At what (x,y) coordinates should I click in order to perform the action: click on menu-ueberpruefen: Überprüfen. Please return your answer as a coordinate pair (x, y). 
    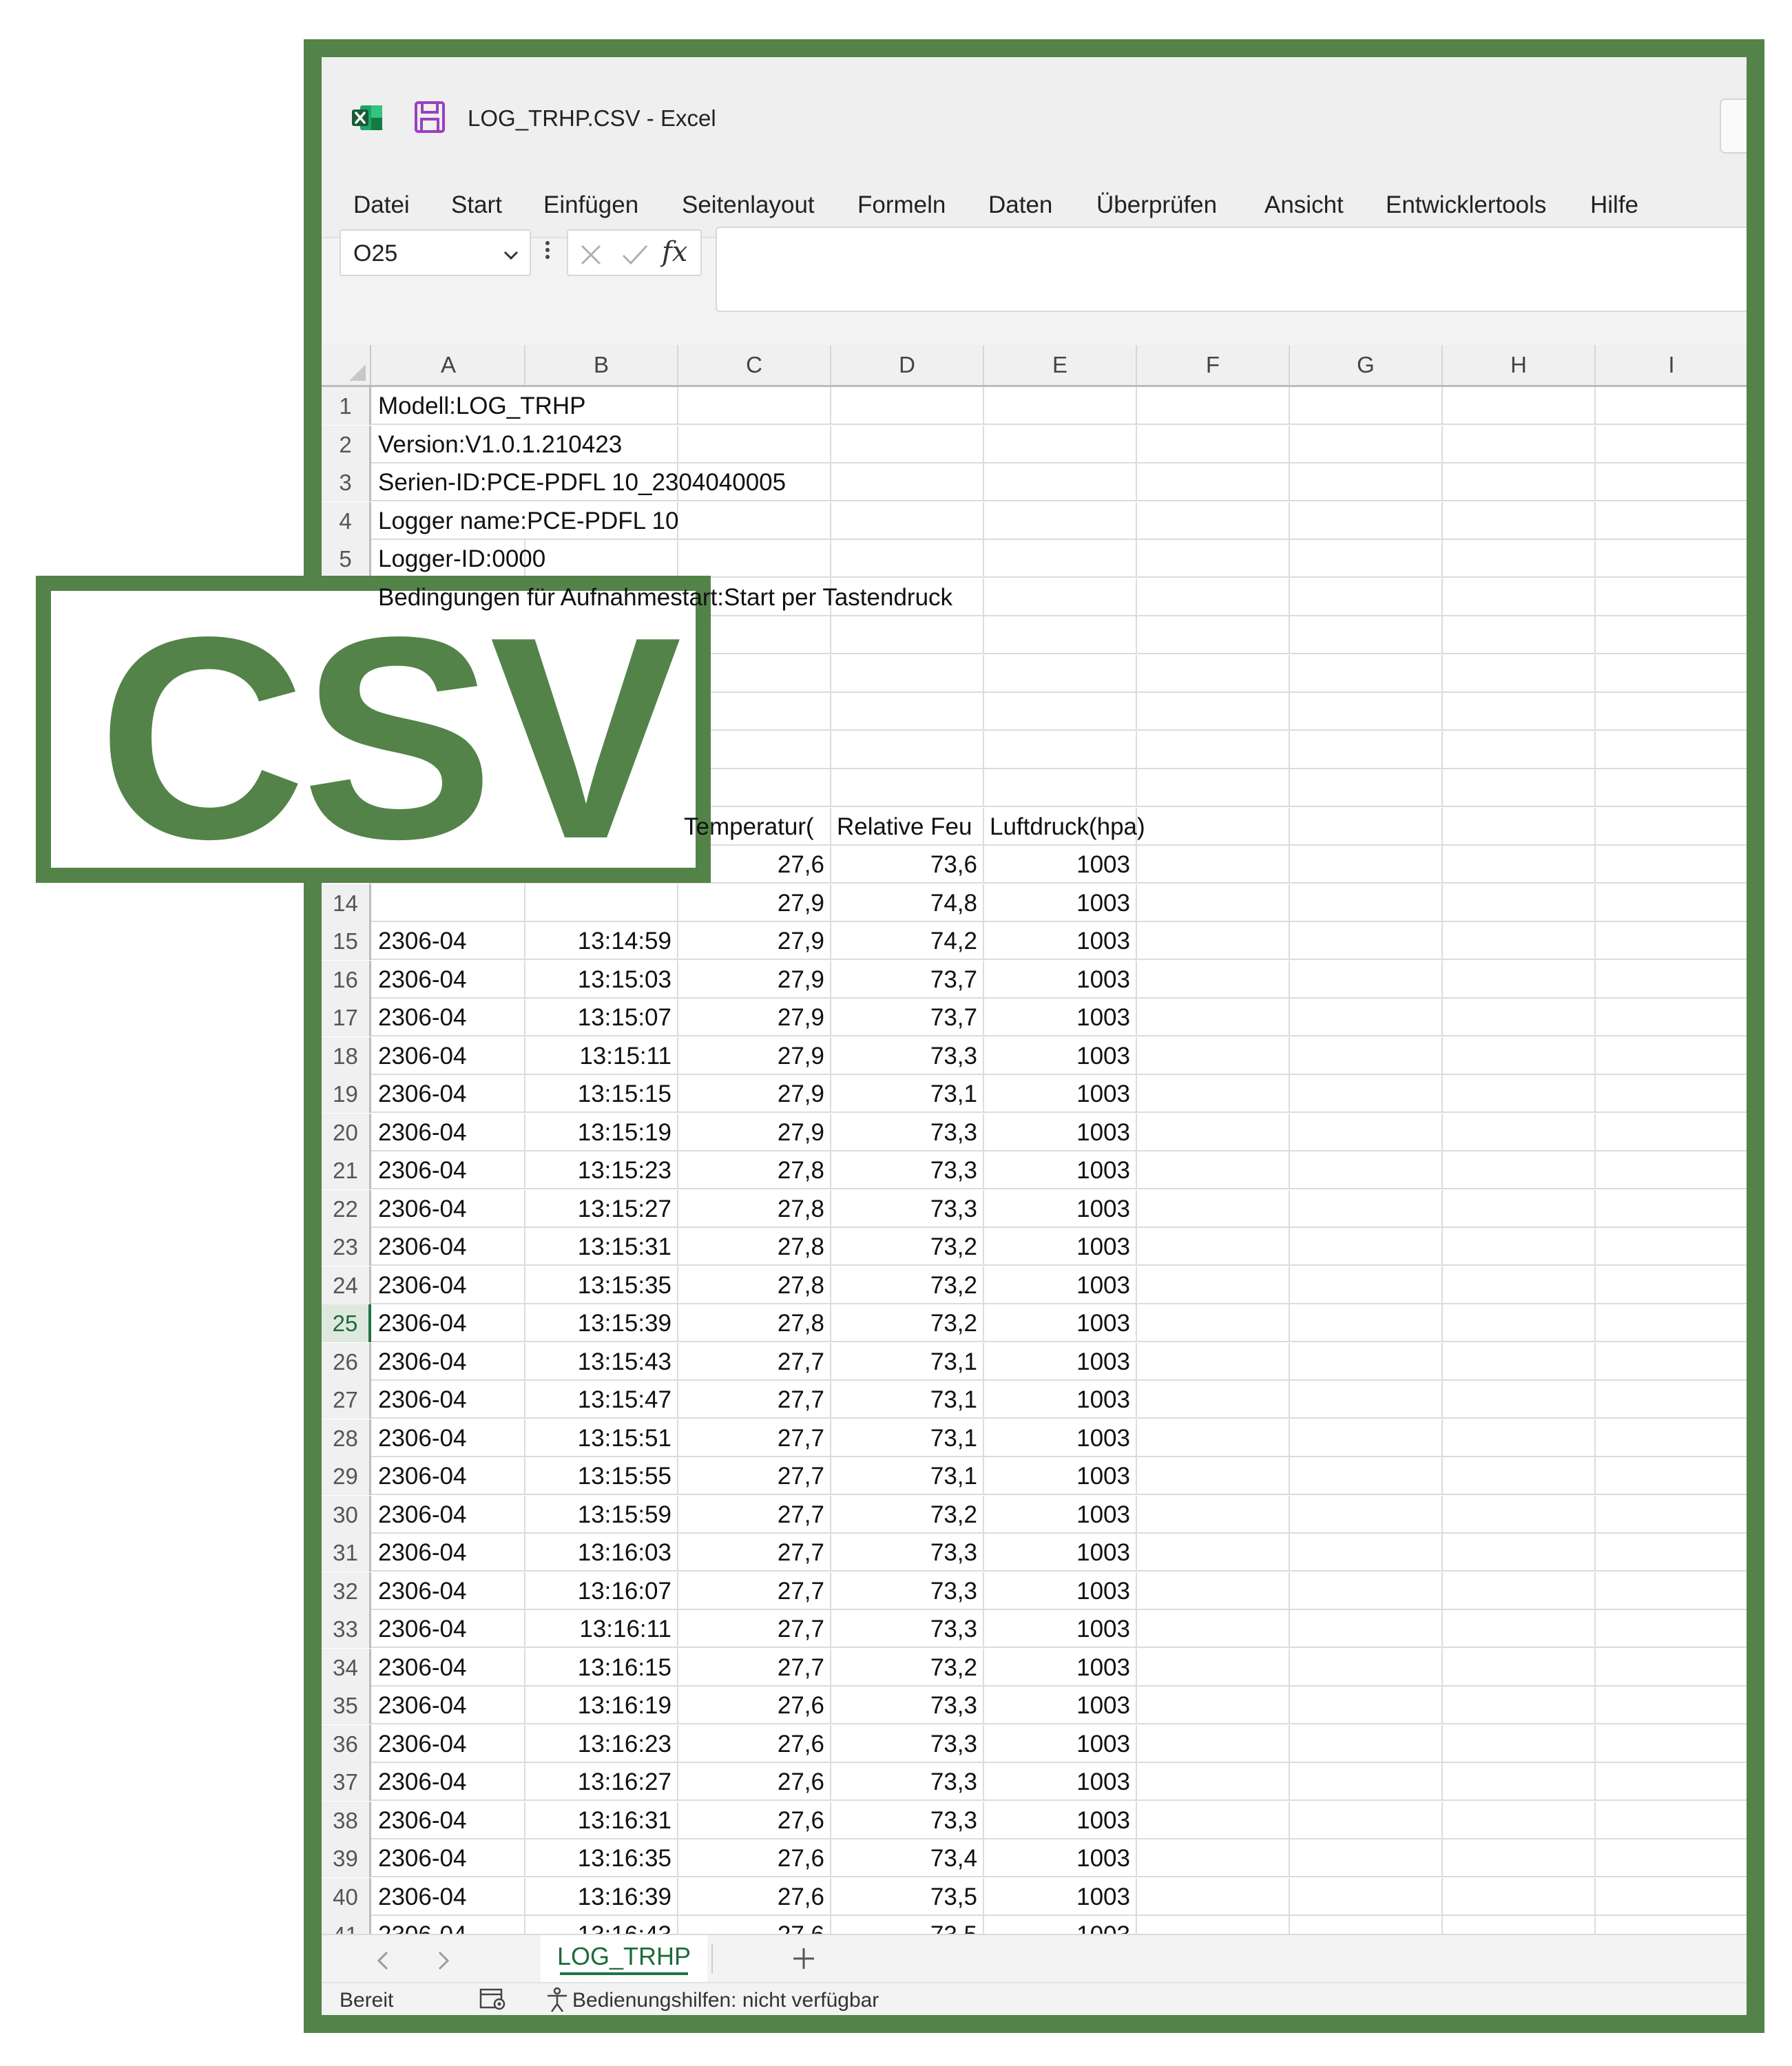
    Looking at the image, I should click on (1156, 205).